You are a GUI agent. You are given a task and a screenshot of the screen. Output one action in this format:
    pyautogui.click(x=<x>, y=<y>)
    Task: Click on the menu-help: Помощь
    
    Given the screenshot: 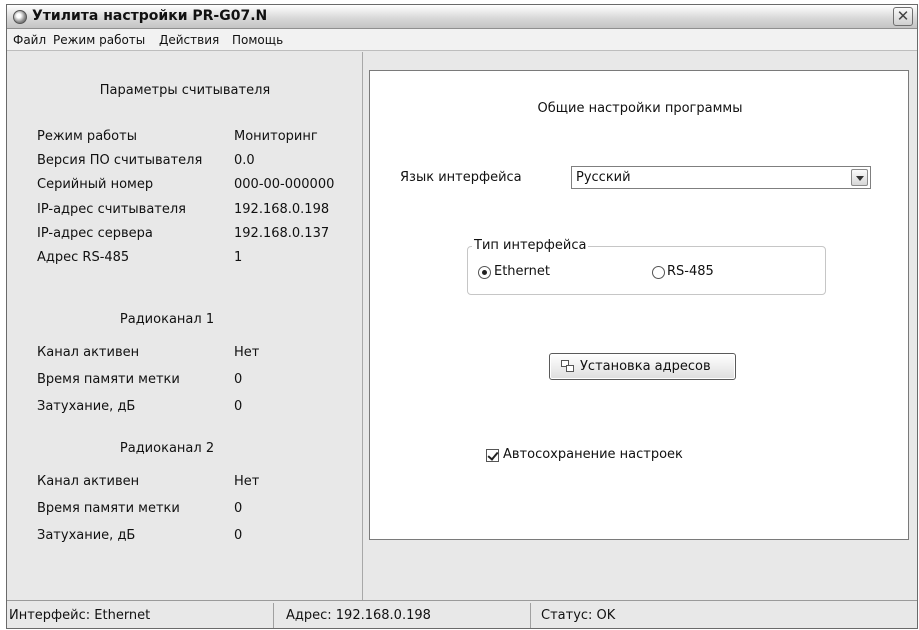 What is the action you would take?
    pyautogui.click(x=257, y=40)
    